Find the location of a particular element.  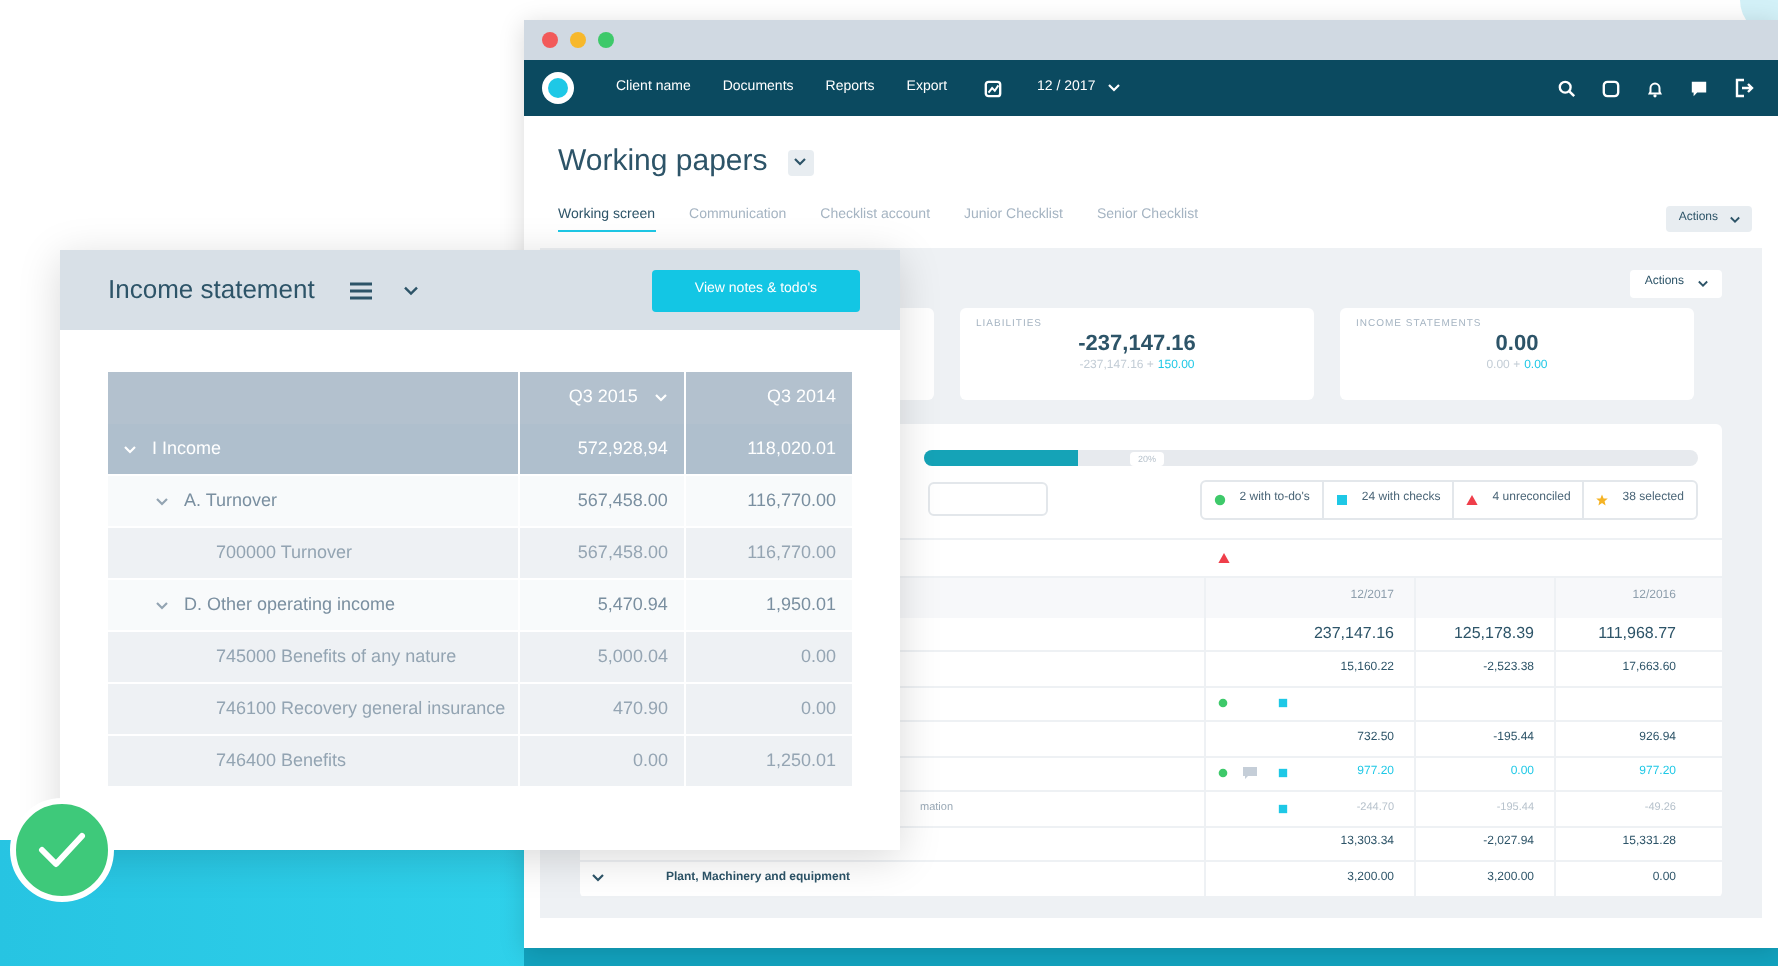

table-cell-text: 5,470.94 is located at coordinates (632, 604).